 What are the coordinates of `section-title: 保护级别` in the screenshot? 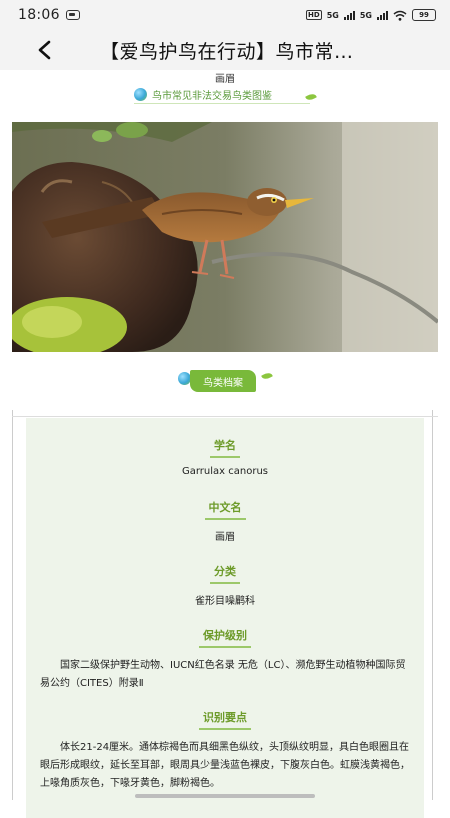 It's located at (225, 637).